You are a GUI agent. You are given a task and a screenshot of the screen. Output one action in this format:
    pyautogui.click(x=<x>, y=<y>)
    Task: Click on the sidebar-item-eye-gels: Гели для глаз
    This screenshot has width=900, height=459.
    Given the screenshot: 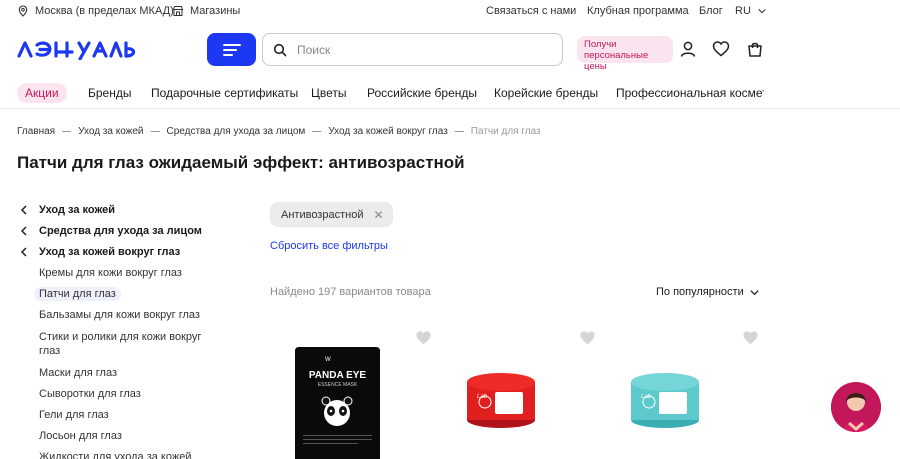 What is the action you would take?
    pyautogui.click(x=74, y=415)
    